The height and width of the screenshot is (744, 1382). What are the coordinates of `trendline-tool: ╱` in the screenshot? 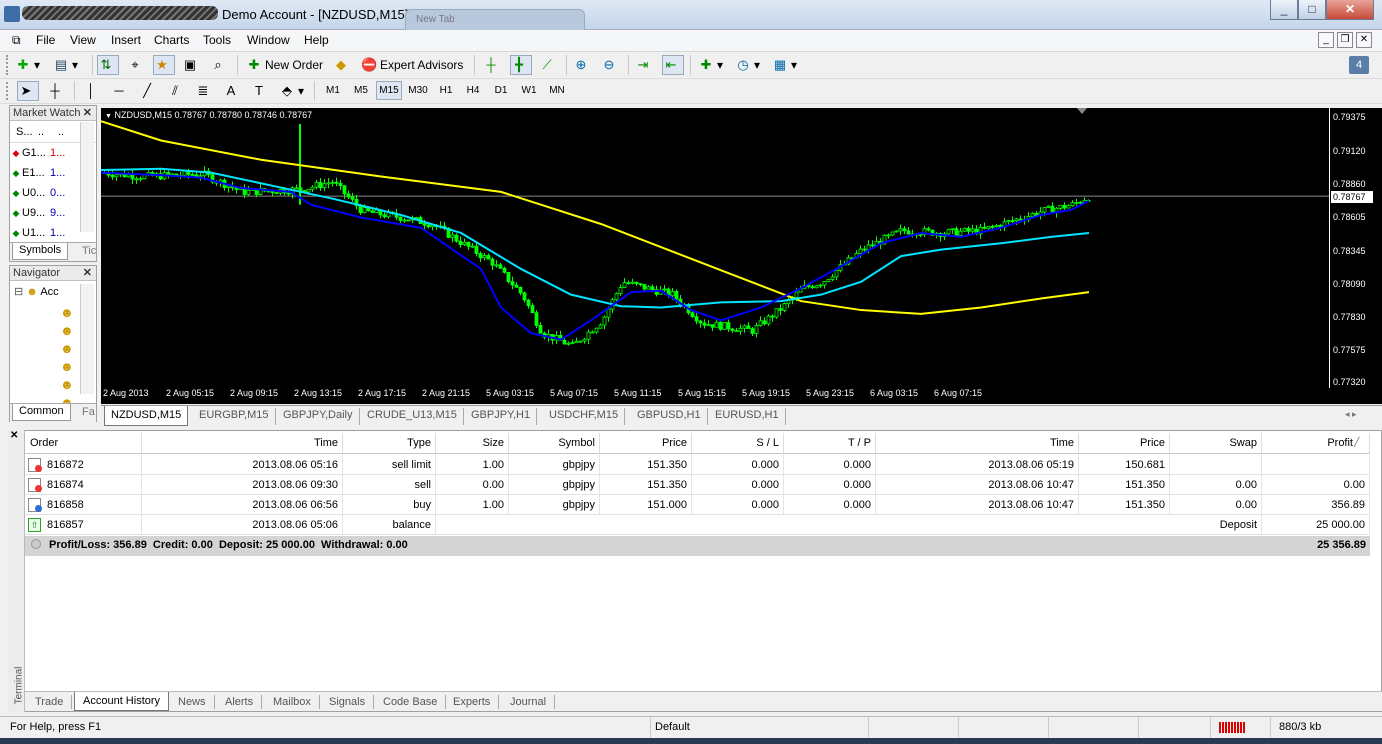 It's located at (149, 91).